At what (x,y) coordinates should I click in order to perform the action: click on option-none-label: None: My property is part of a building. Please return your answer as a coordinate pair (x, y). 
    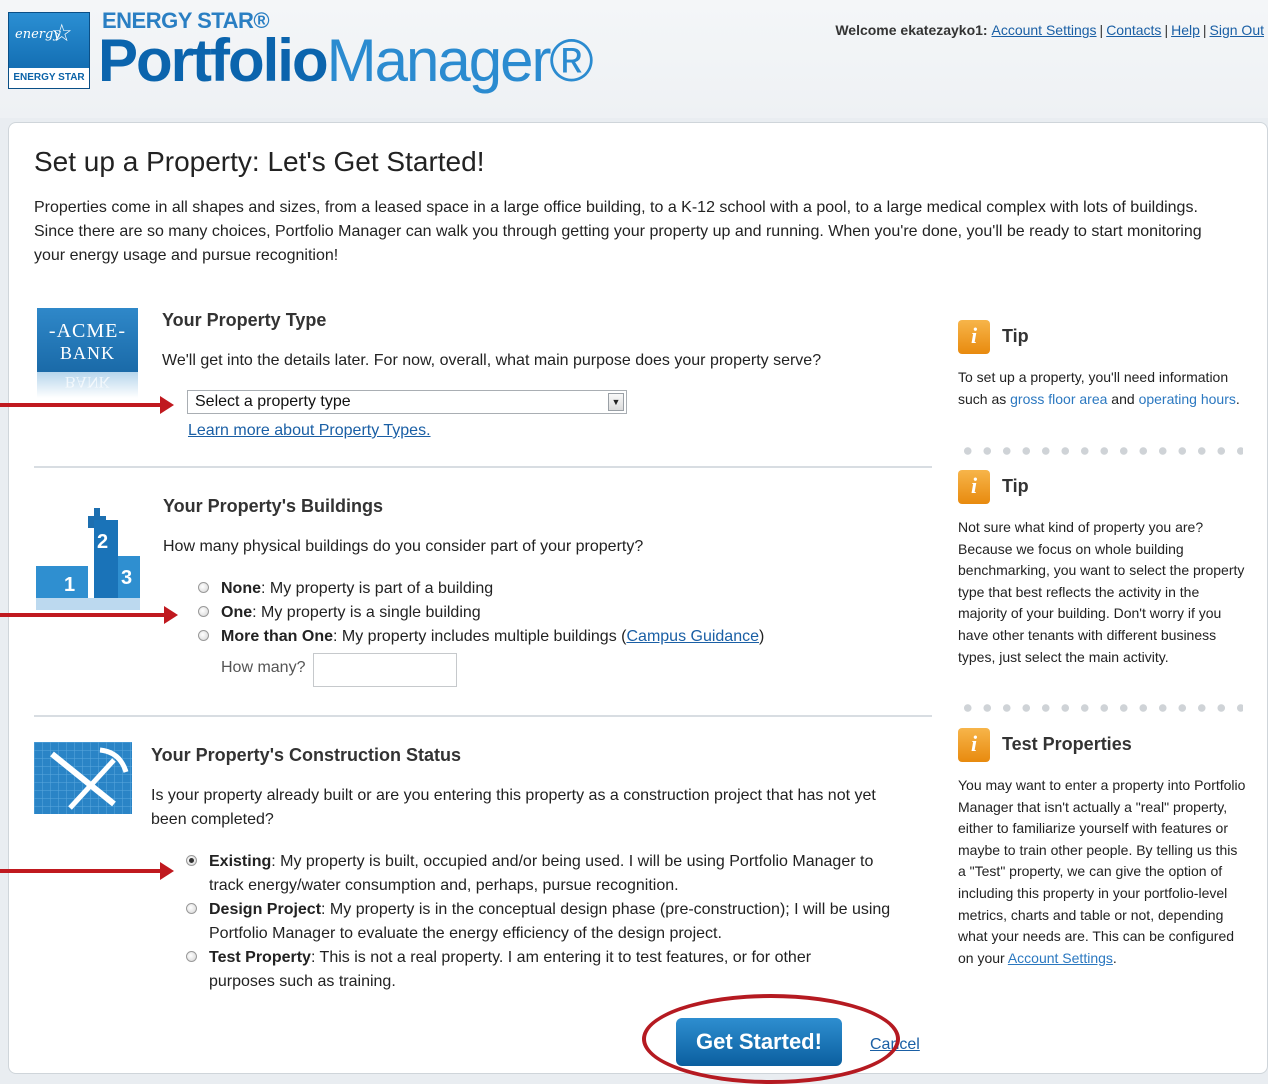
    Looking at the image, I should click on (357, 588).